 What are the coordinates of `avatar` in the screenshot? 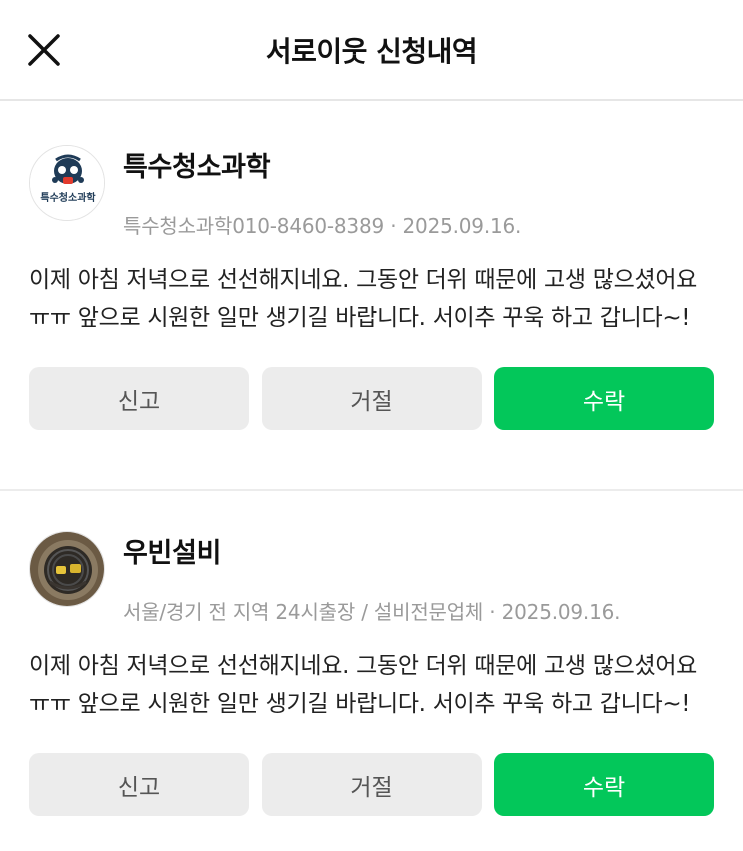 It's located at (67, 569).